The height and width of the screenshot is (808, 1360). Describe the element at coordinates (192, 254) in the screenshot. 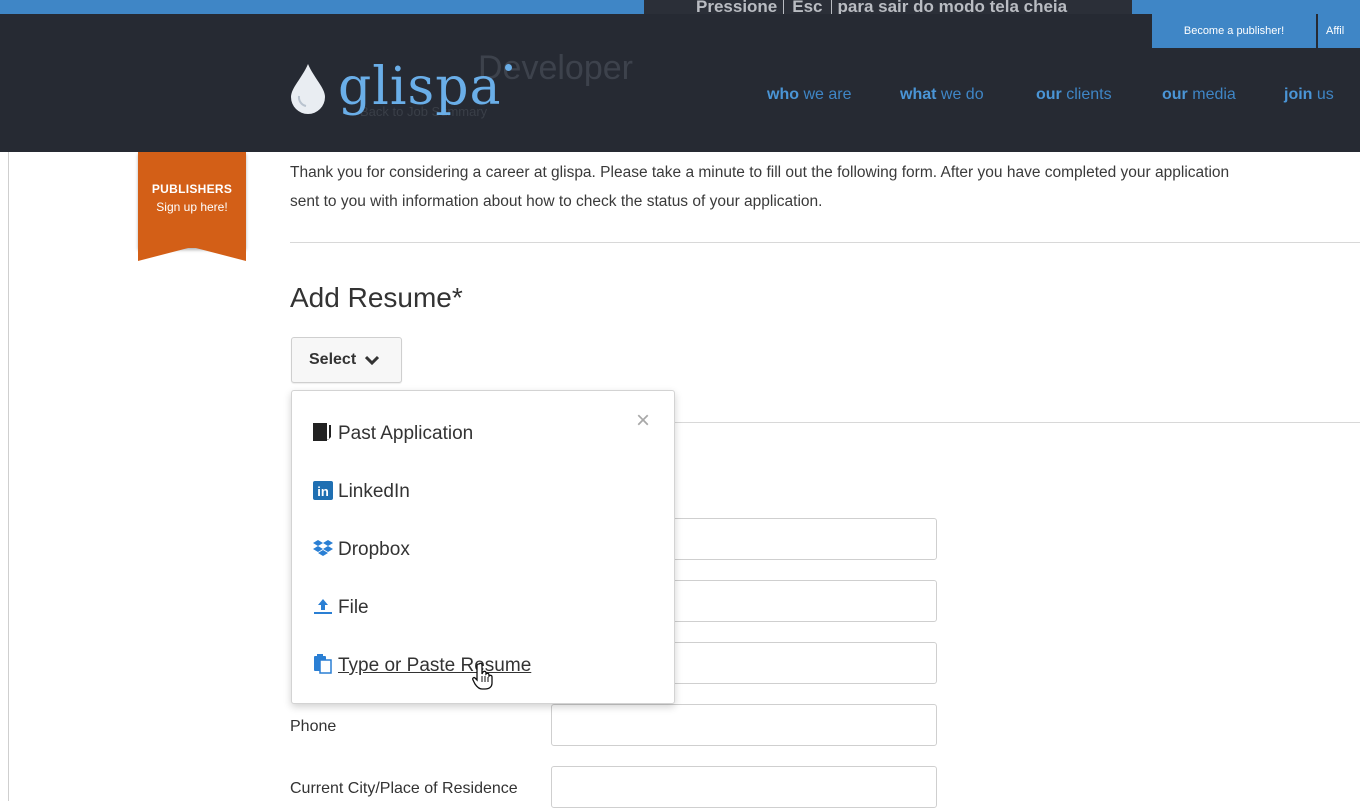

I see `ribbon-tail` at that location.